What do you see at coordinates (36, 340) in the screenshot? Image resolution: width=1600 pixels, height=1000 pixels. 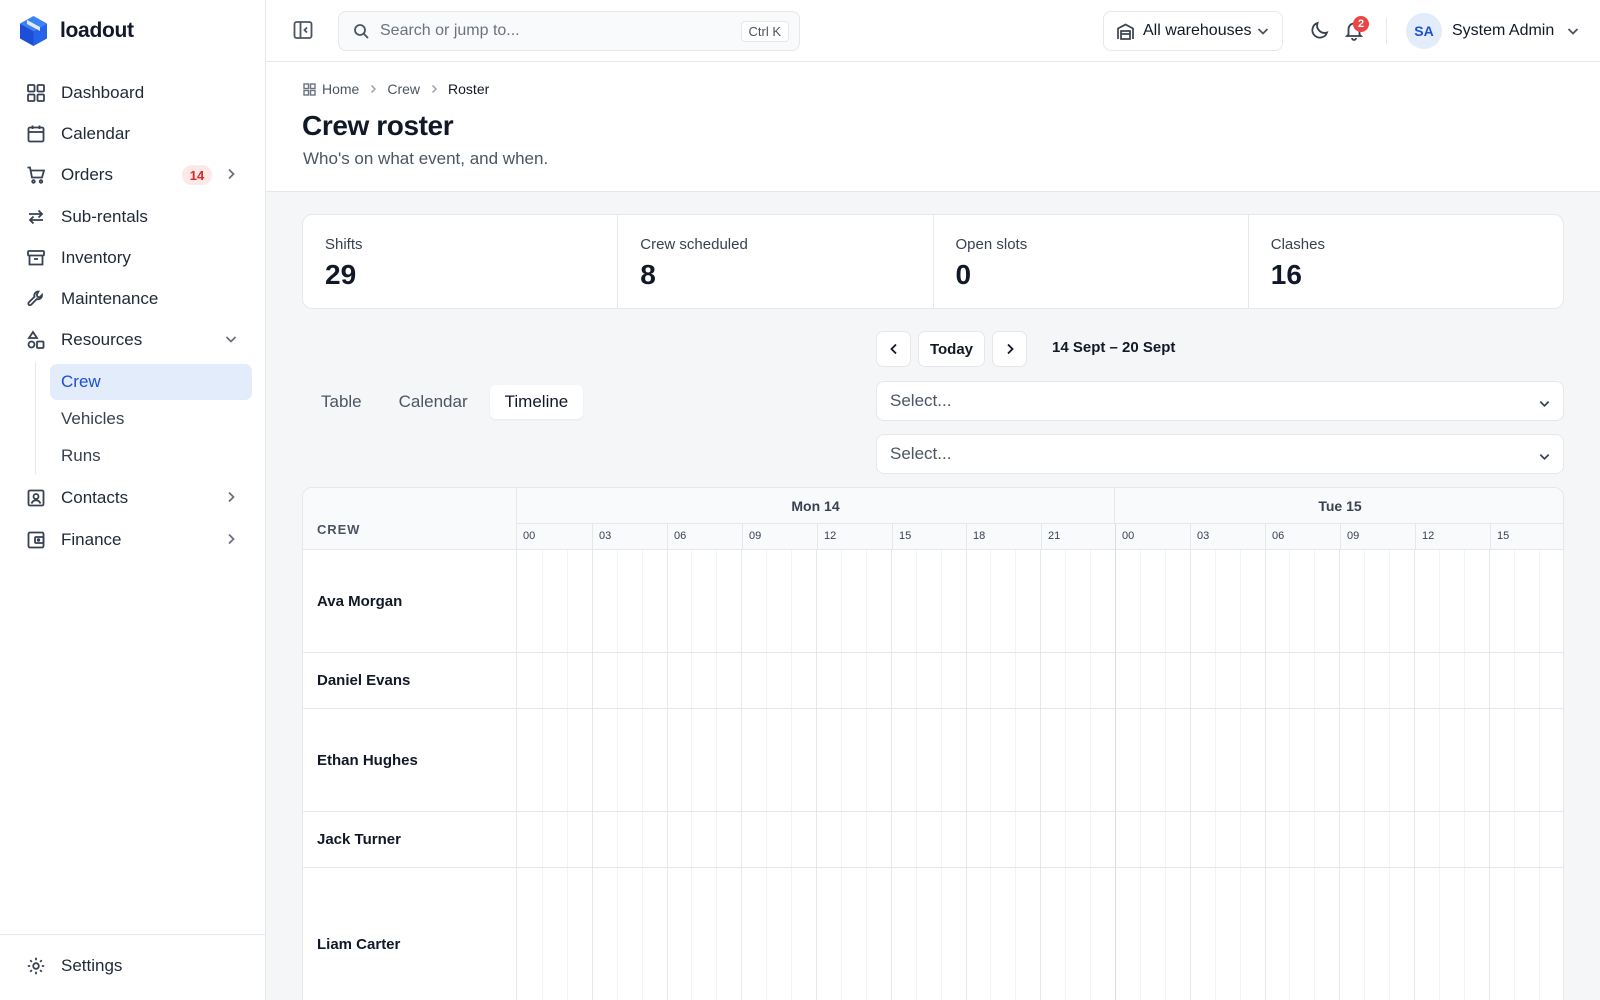 I see `shapes-icon` at bounding box center [36, 340].